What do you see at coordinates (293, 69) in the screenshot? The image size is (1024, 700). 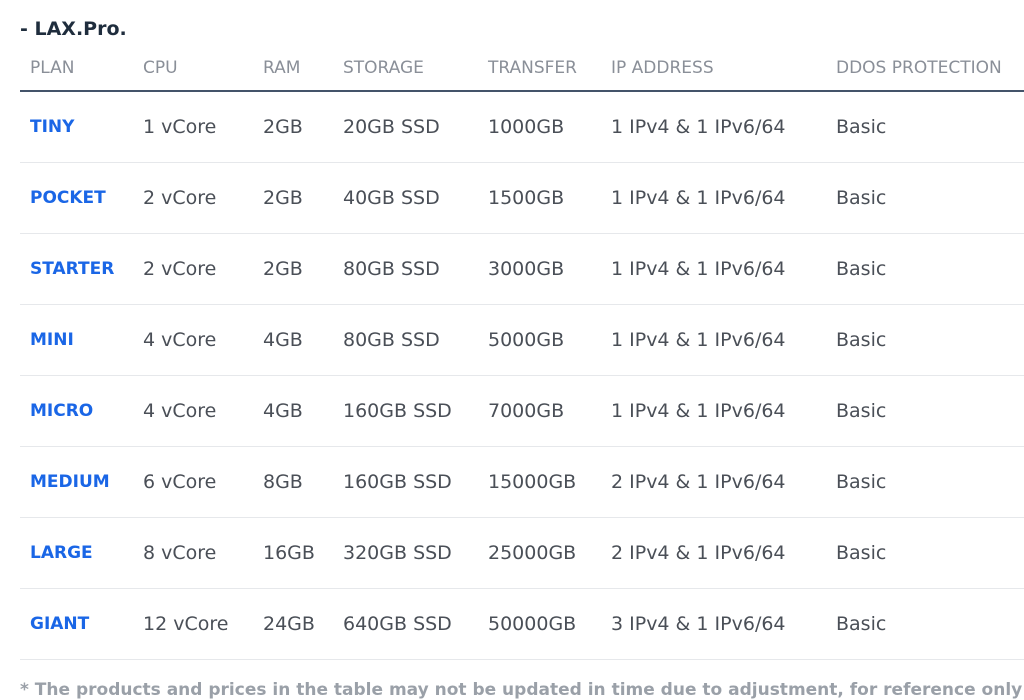 I see `column-header-ram: RAM` at bounding box center [293, 69].